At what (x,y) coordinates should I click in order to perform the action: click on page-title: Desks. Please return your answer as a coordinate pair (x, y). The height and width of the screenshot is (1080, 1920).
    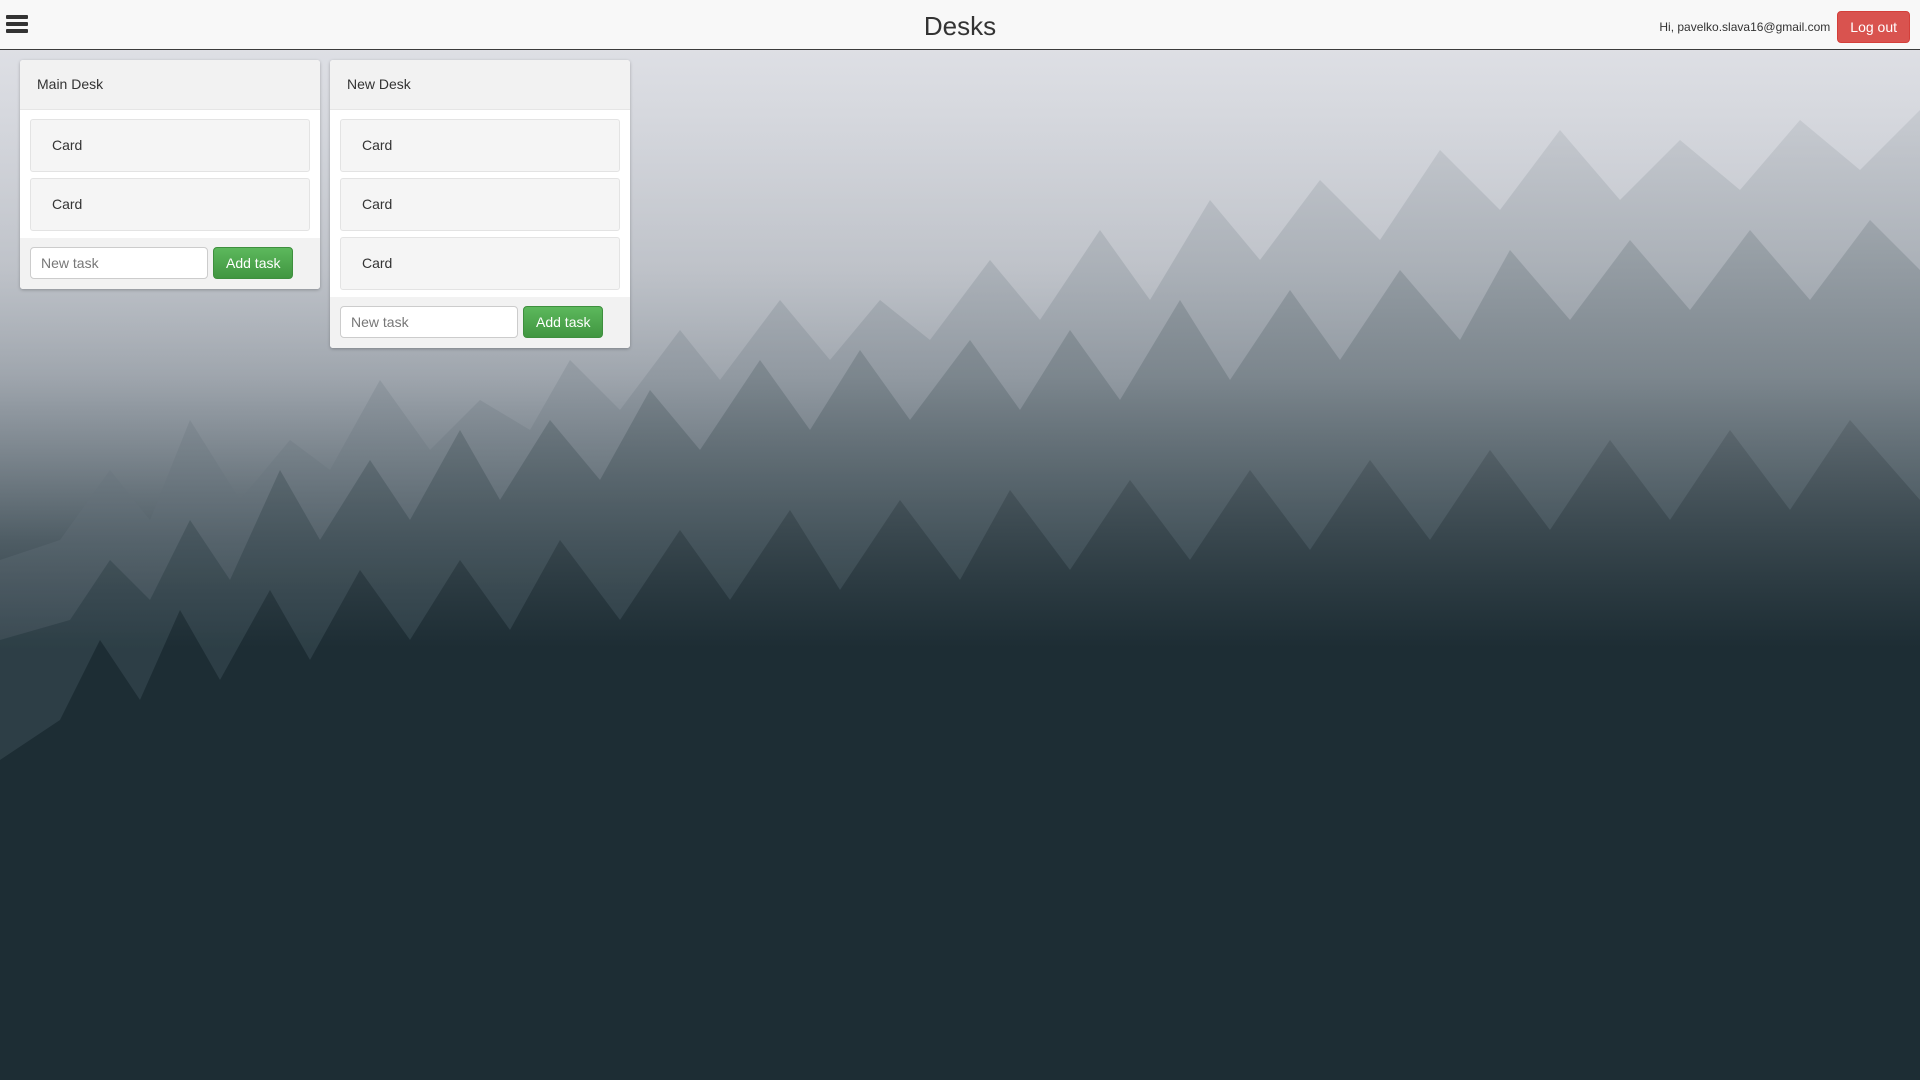
    Looking at the image, I should click on (960, 26).